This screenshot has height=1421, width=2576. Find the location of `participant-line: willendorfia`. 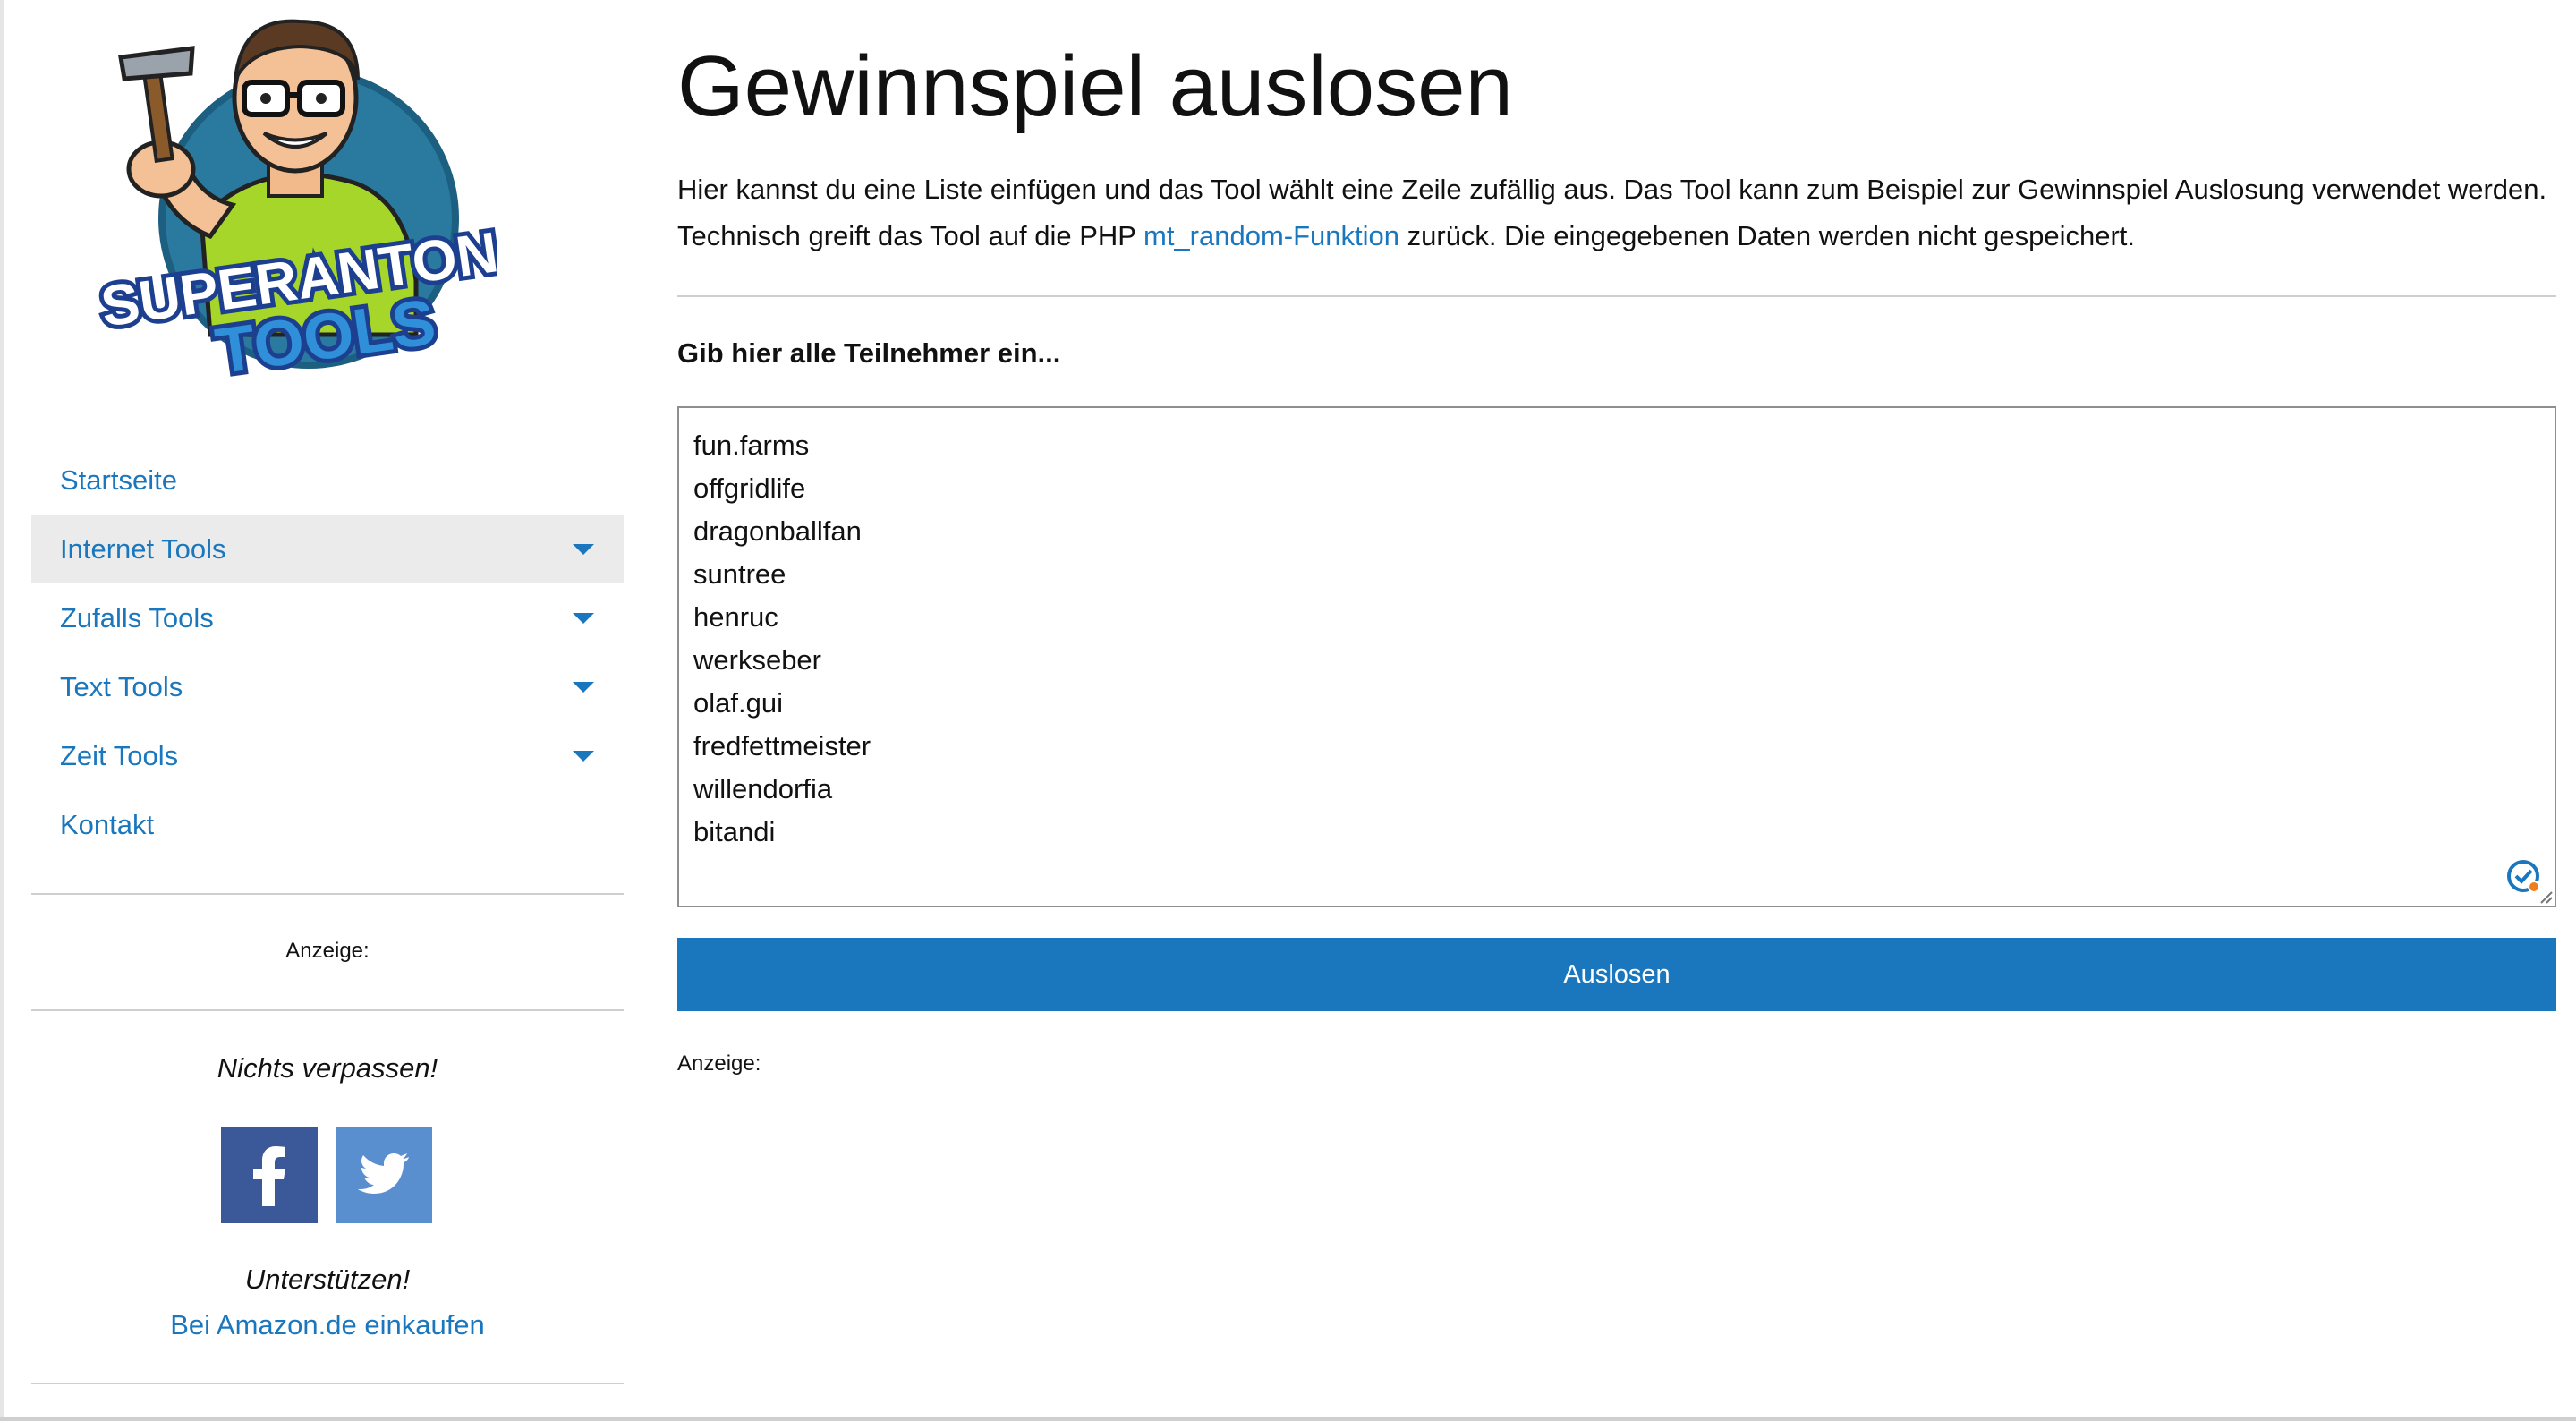

participant-line: willendorfia is located at coordinates (763, 788).